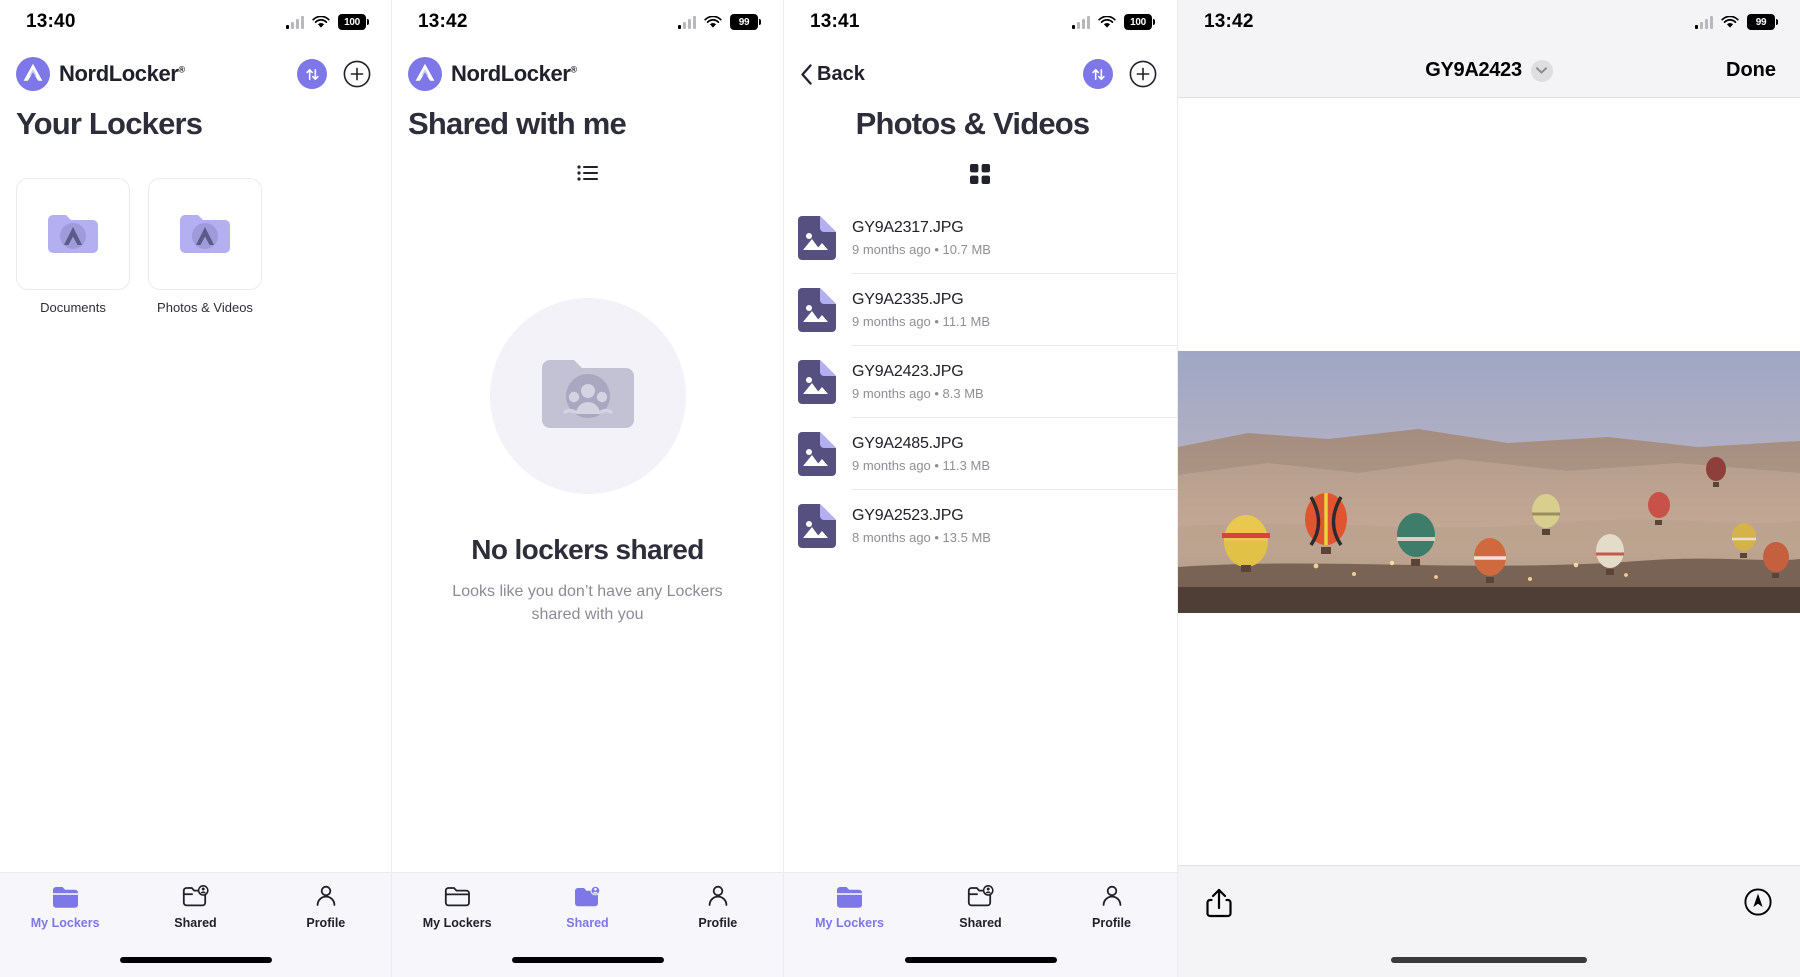 The height and width of the screenshot is (977, 1800). Describe the element at coordinates (51, 21) in the screenshot. I see `status-time: 13:40` at that location.